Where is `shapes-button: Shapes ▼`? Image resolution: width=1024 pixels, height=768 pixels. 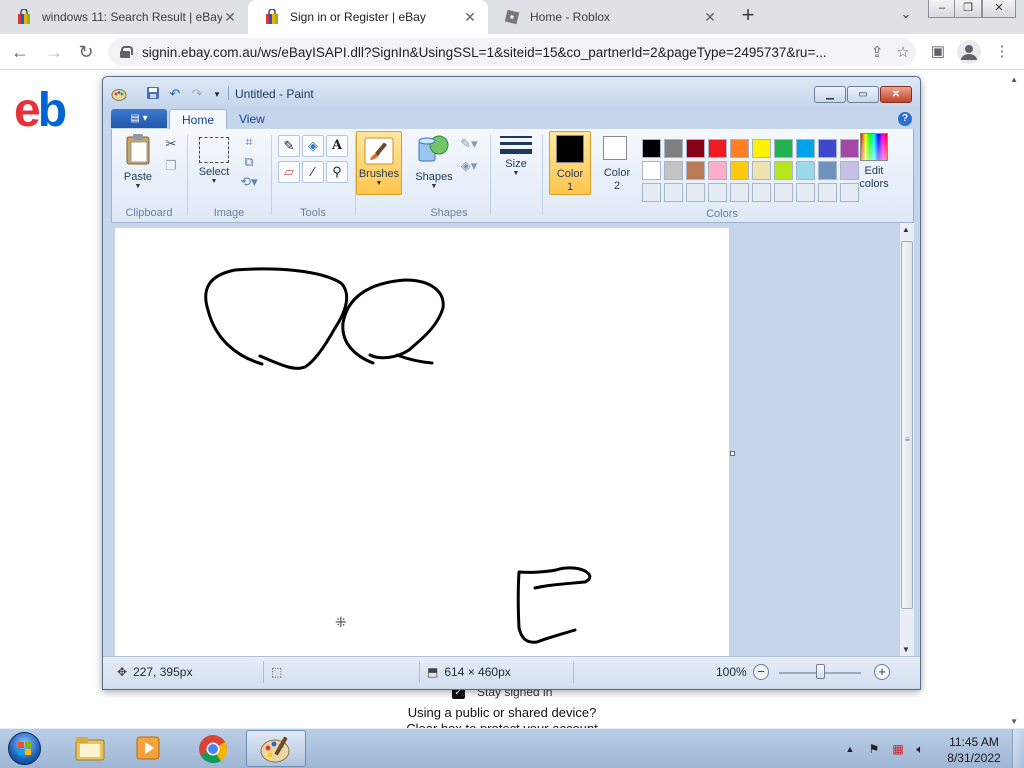 shapes-button: Shapes ▼ is located at coordinates (434, 161).